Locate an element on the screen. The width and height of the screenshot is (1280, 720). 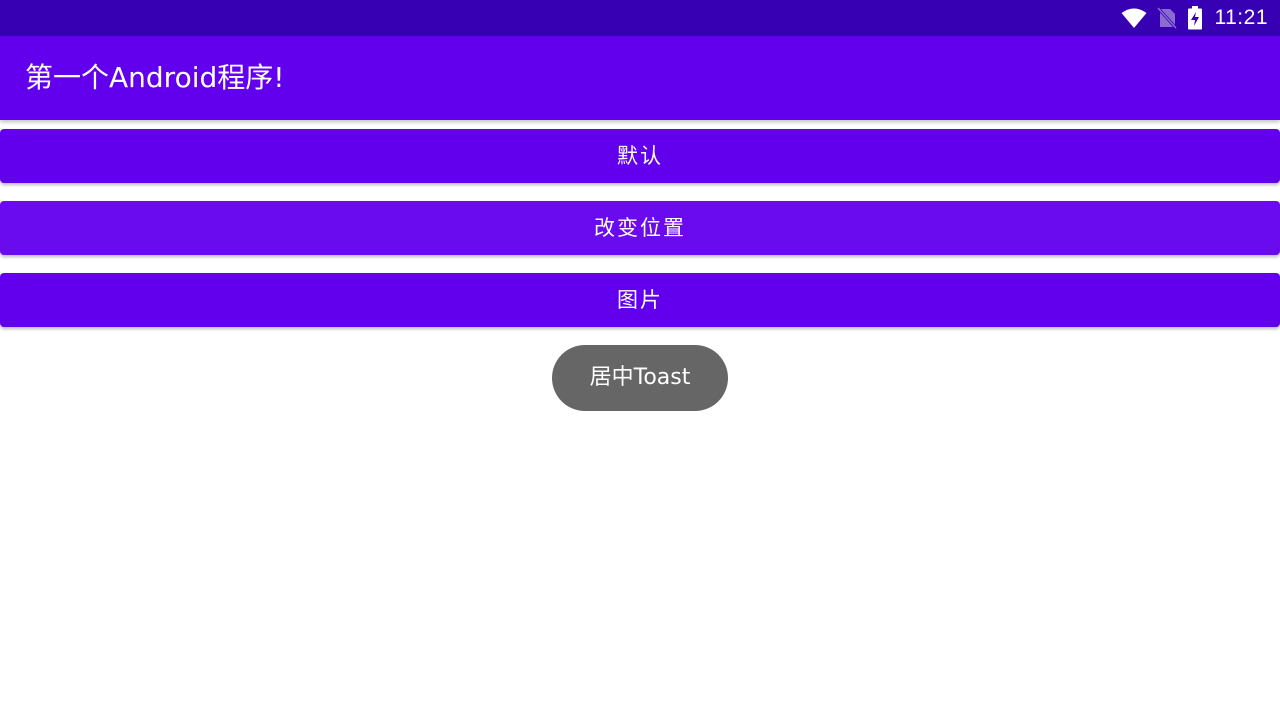
change-position-toast-button: 改变位置 is located at coordinates (640, 228).